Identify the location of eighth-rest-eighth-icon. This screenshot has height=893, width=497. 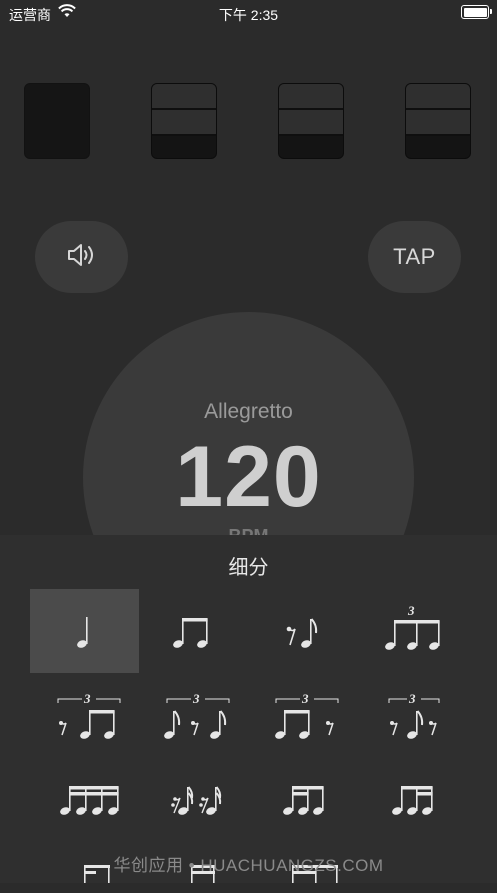
(301, 633).